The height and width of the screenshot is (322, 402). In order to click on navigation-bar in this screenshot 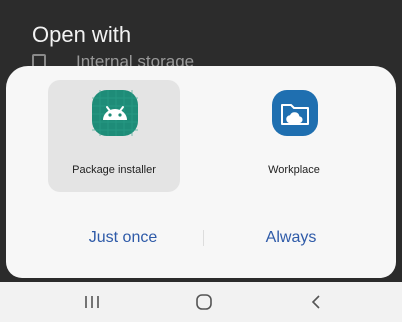, I will do `click(201, 302)`.